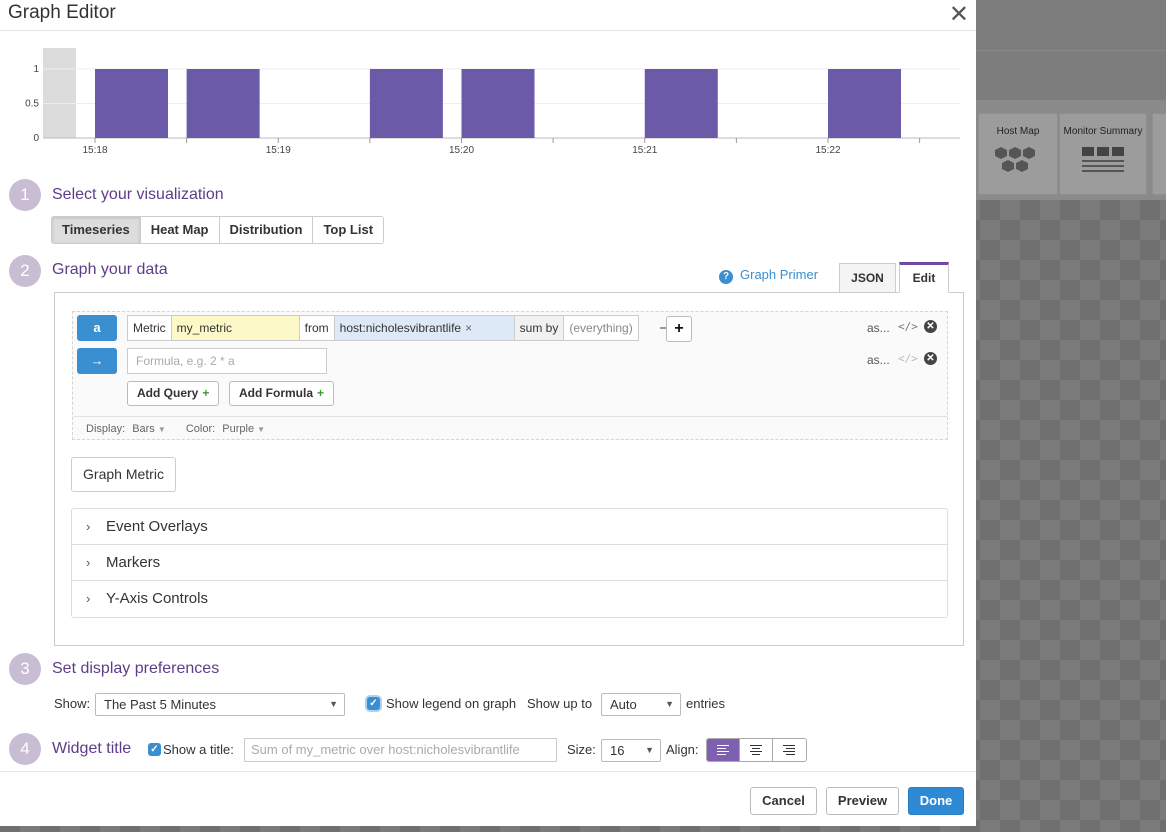 This screenshot has width=1166, height=832. I want to click on show-up-to-label: Show up to, so click(560, 703).